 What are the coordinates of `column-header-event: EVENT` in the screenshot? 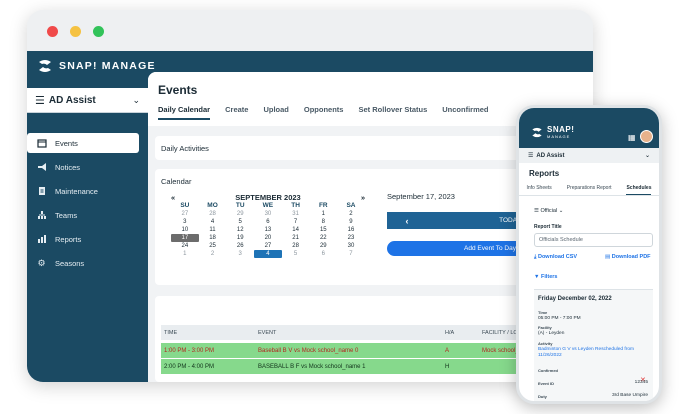 It's located at (351, 333).